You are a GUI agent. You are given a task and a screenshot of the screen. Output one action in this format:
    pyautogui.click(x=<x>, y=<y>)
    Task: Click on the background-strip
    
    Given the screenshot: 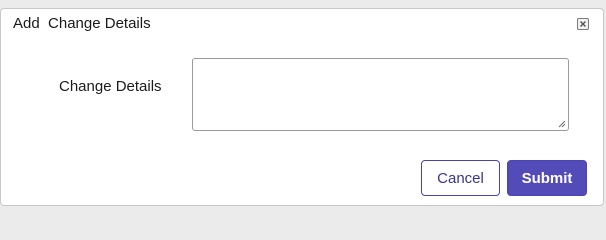 What is the action you would take?
    pyautogui.click(x=303, y=214)
    